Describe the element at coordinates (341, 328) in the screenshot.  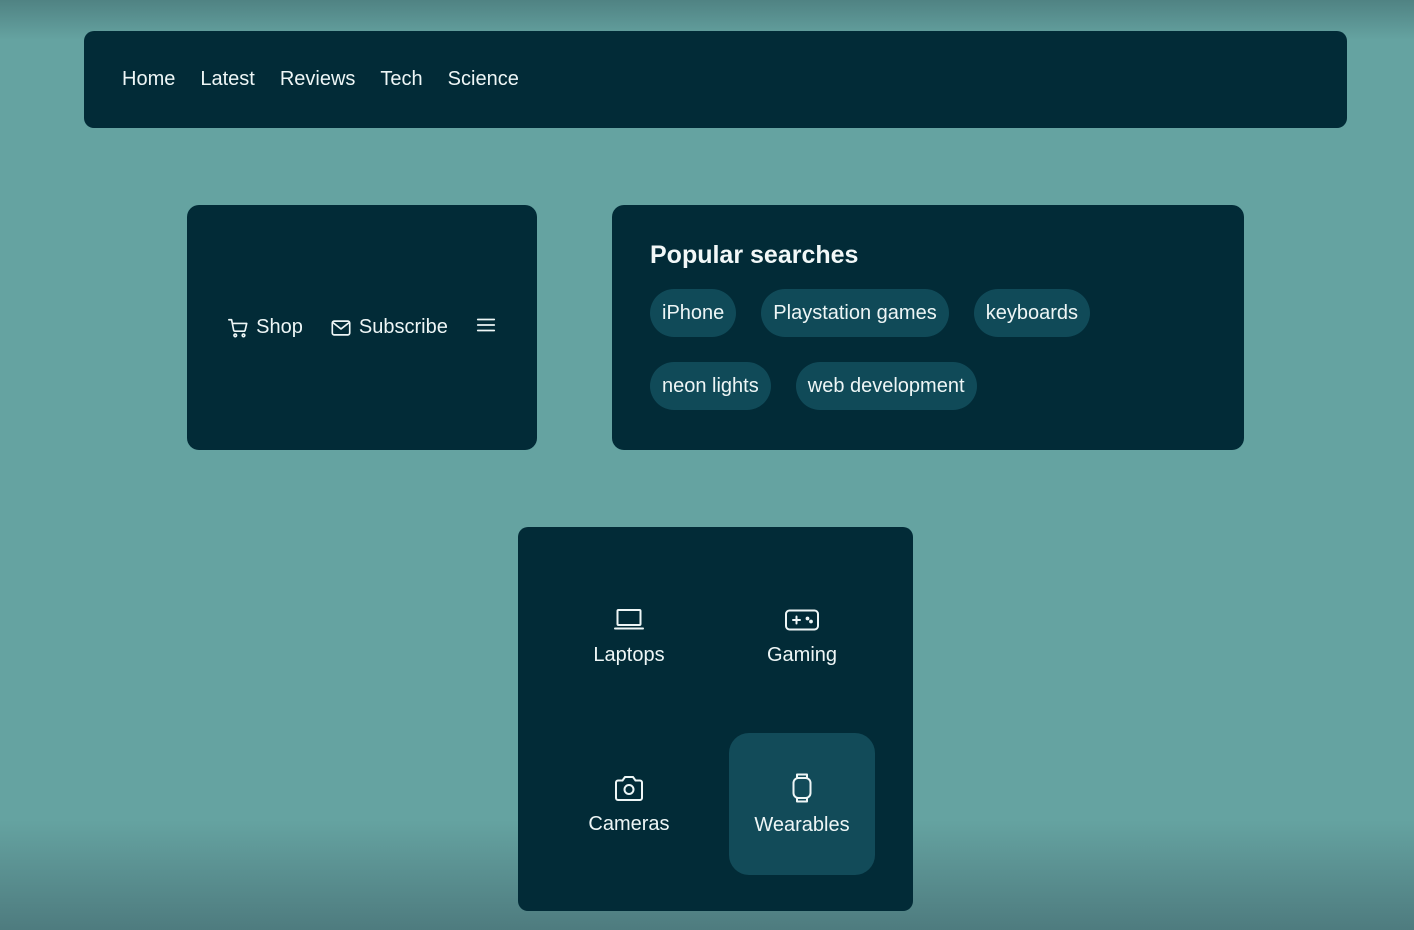
I see `mail-icon` at that location.